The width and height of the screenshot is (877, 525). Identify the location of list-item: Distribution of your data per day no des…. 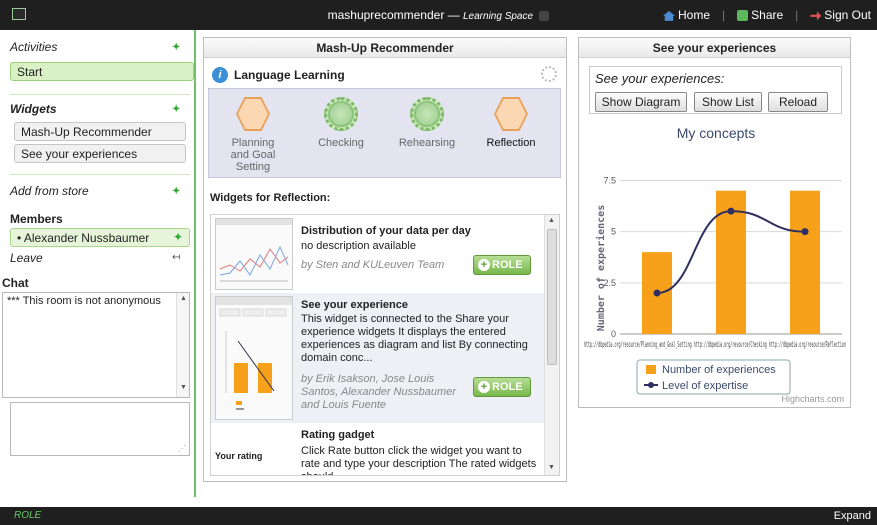
(378, 253).